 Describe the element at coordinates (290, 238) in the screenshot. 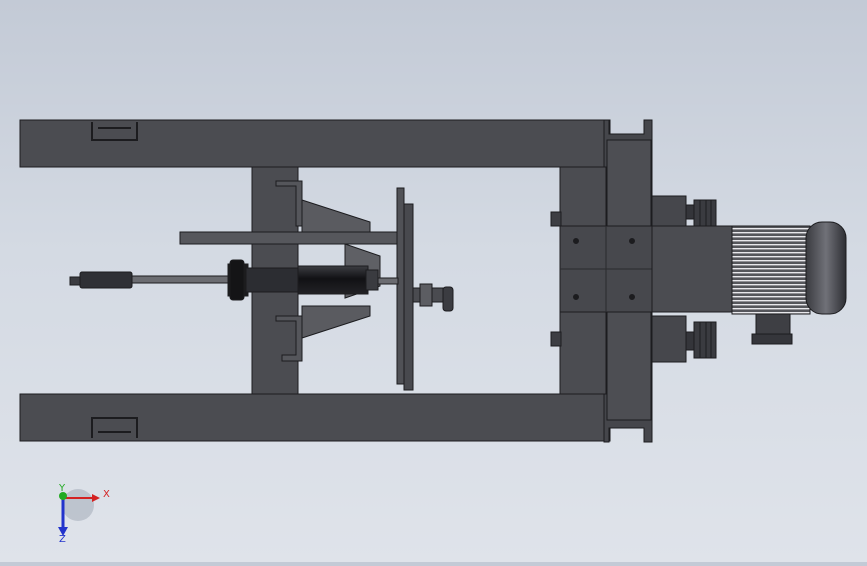

I see `cylinder-mount-plate` at that location.